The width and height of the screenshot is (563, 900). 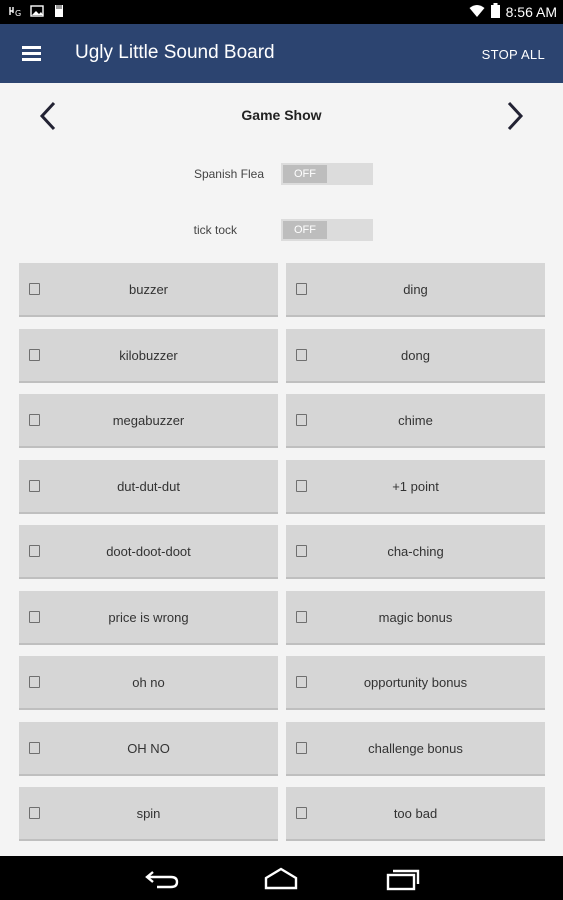 I want to click on sound-label: +1 point, so click(x=415, y=486).